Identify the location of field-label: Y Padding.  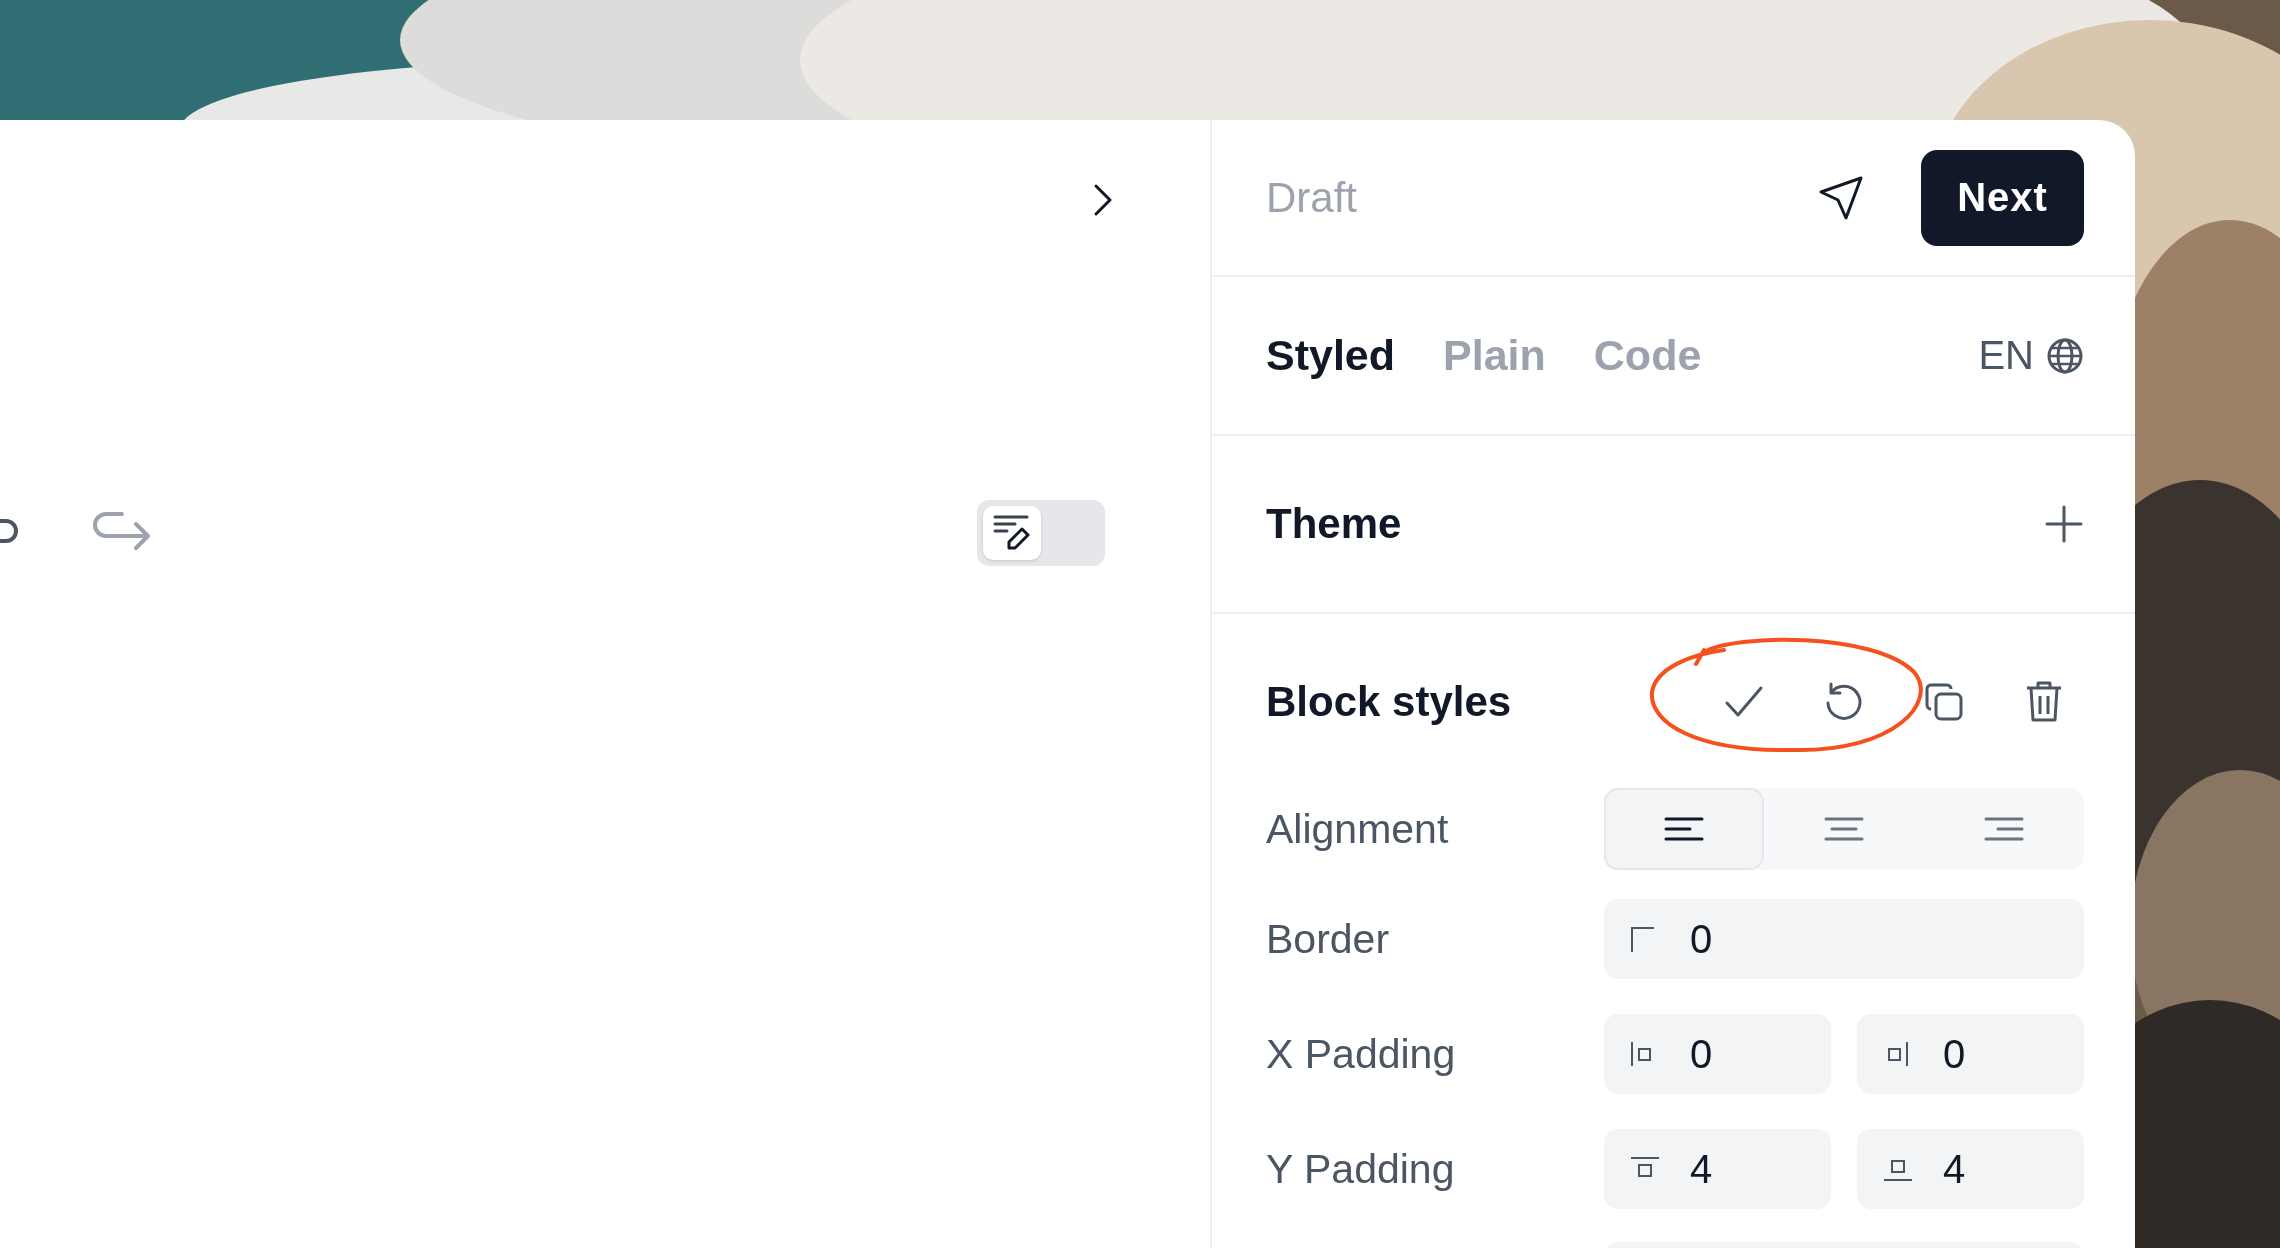
(1361, 1169).